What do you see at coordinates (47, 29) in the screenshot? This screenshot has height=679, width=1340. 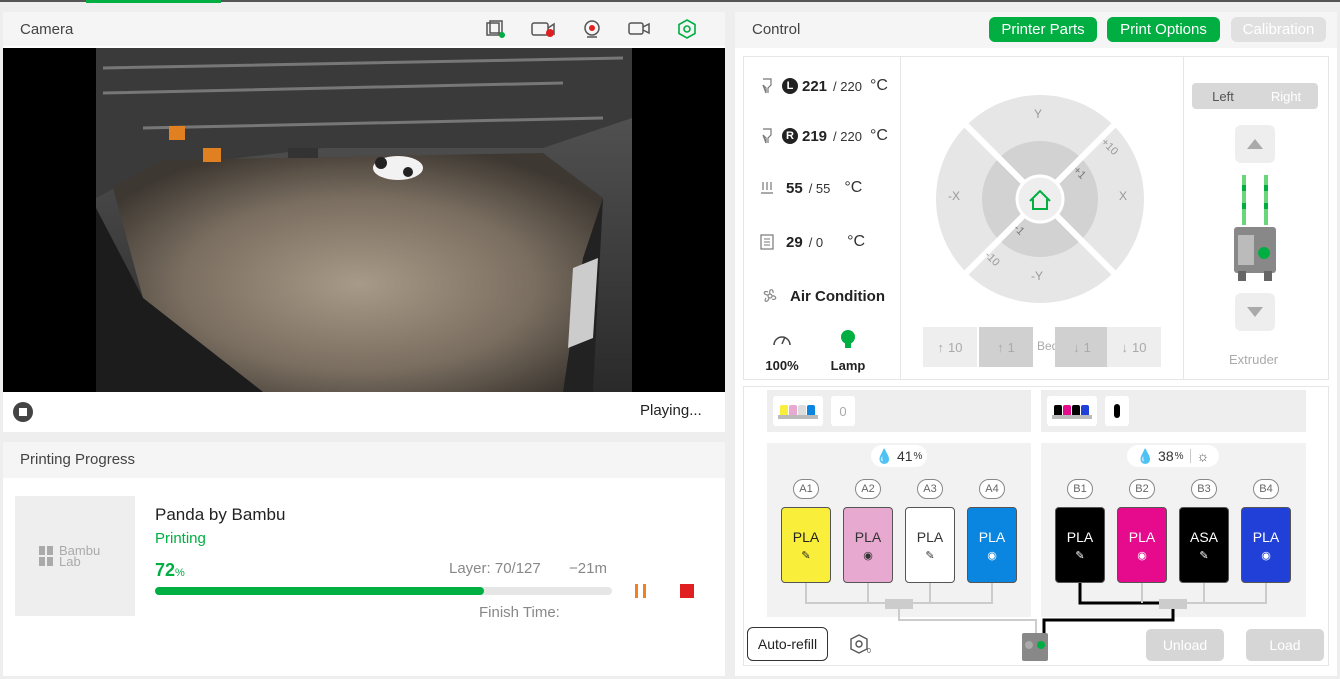 I see `camera-title: Camera` at bounding box center [47, 29].